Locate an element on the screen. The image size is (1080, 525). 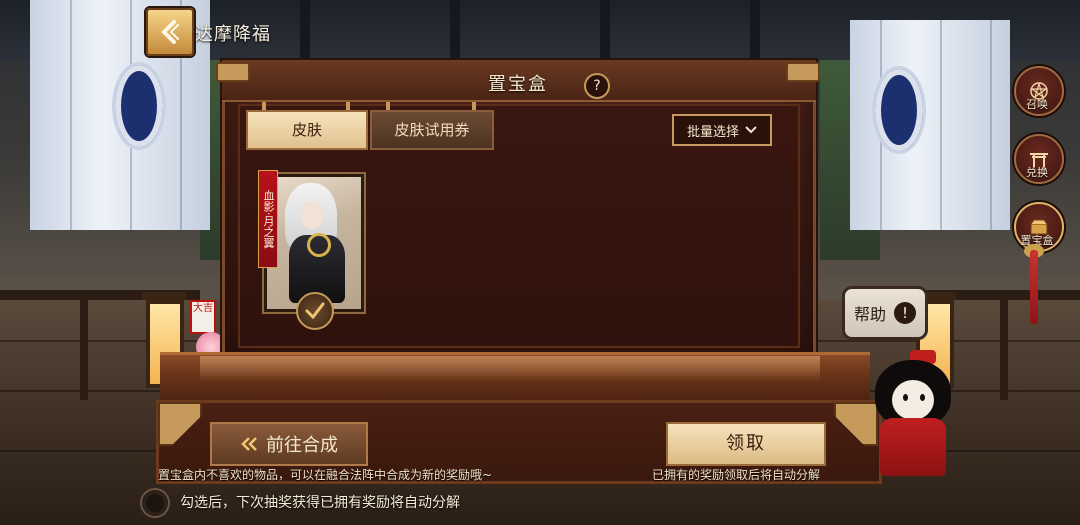
page-title: 达摩降福 is located at coordinates (233, 34).